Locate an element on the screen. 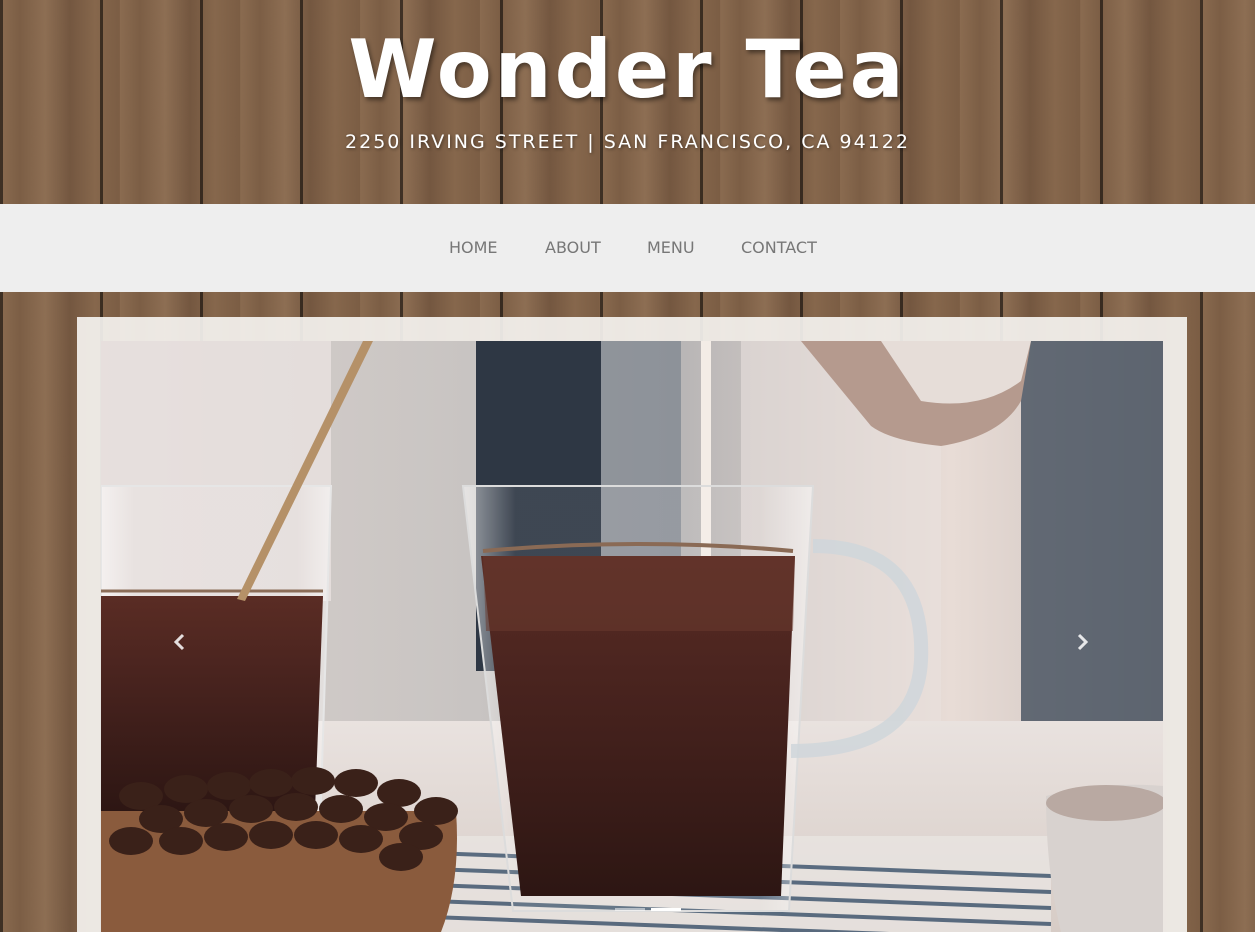 Image resolution: width=1255 pixels, height=932 pixels. nav-item-home: HOME is located at coordinates (473, 248).